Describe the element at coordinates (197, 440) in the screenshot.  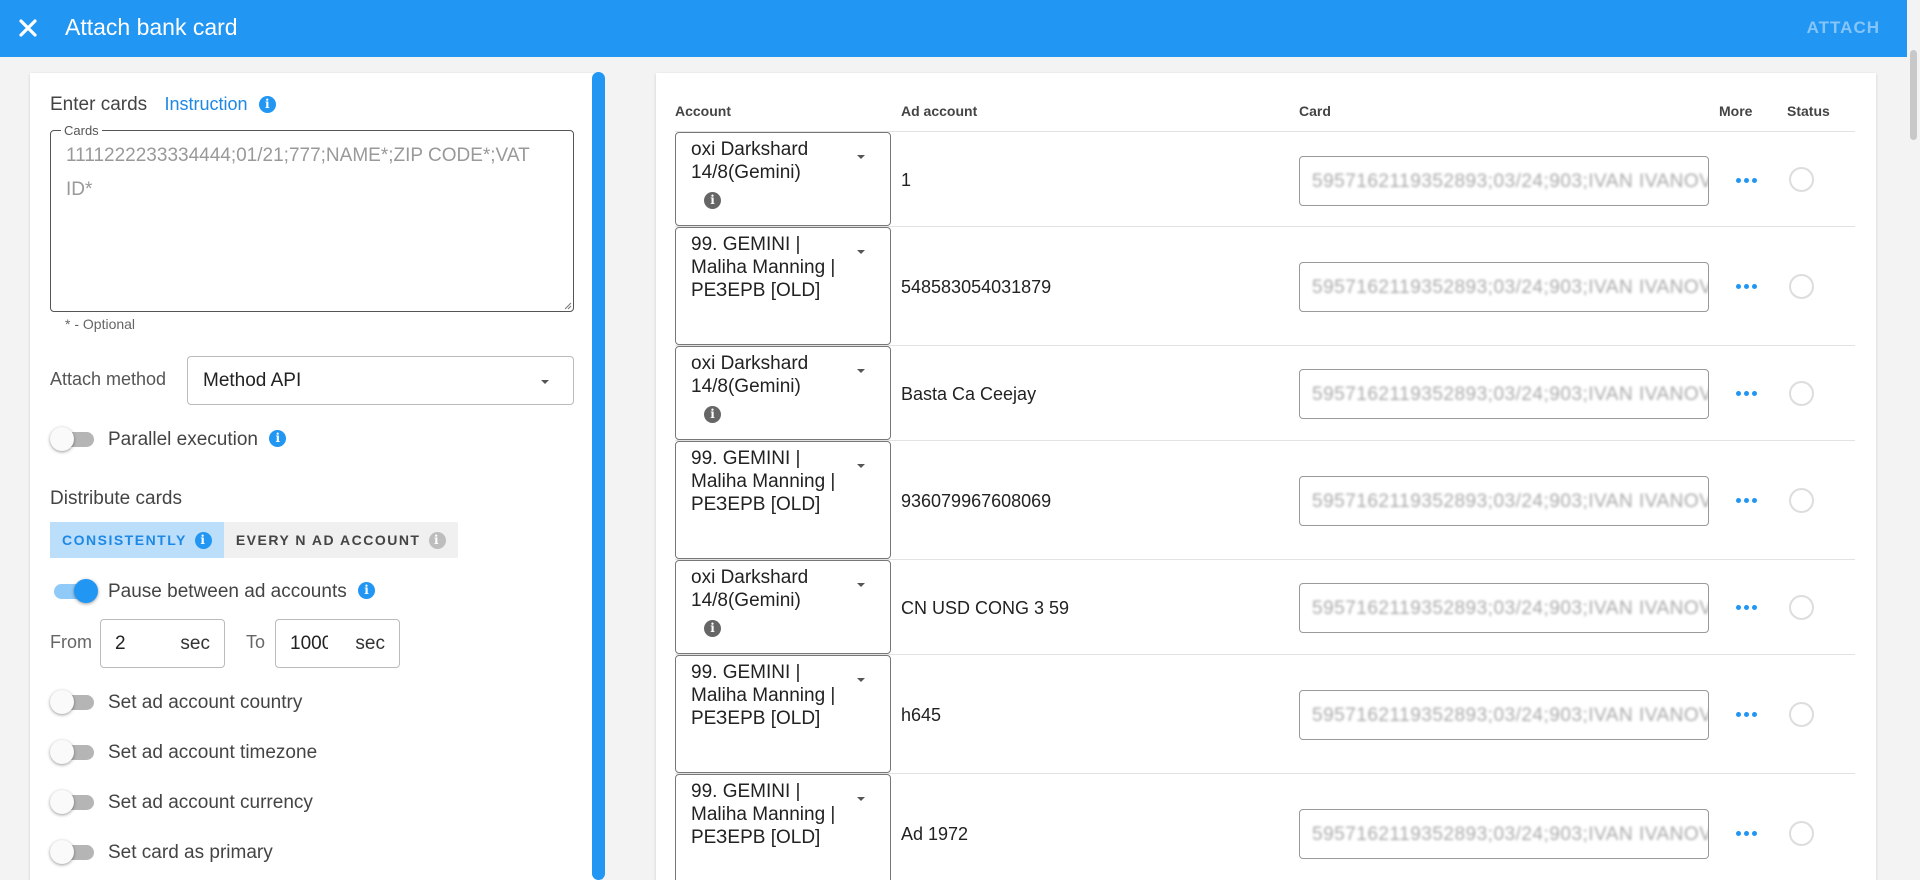
I see `parallel-execution-label: Parallel execution i` at that location.